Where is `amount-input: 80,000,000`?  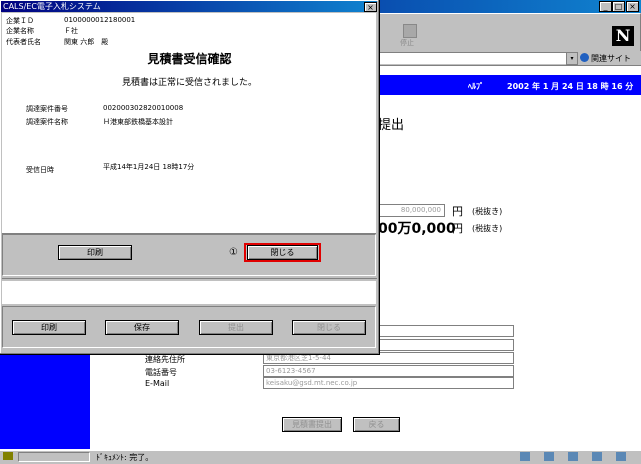
amount-input: 80,000,000 is located at coordinates (411, 210).